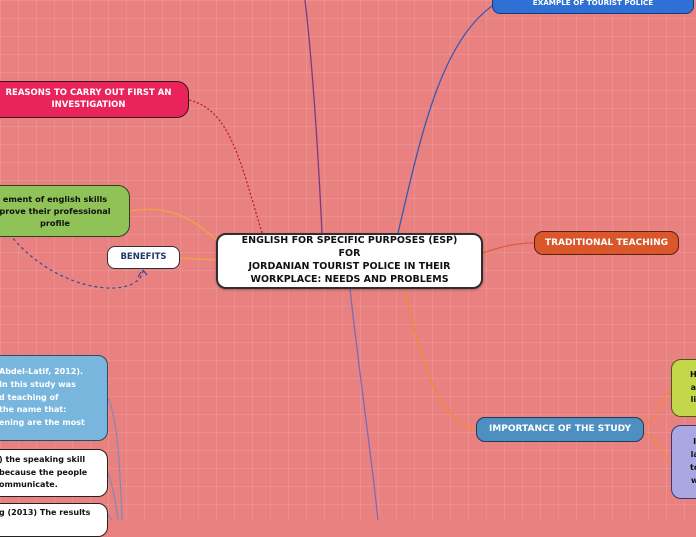 This screenshot has width=696, height=537. What do you see at coordinates (693, 455) in the screenshot?
I see `note-right-lavender-line2: la` at bounding box center [693, 455].